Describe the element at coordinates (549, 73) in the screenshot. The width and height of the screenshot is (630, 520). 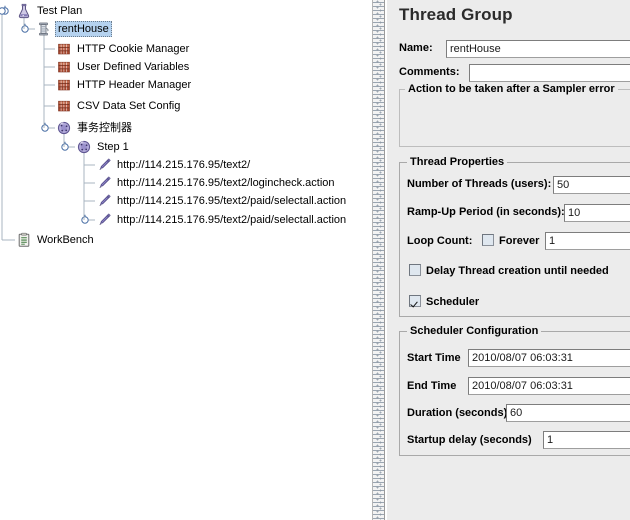
I see `comments-input` at that location.